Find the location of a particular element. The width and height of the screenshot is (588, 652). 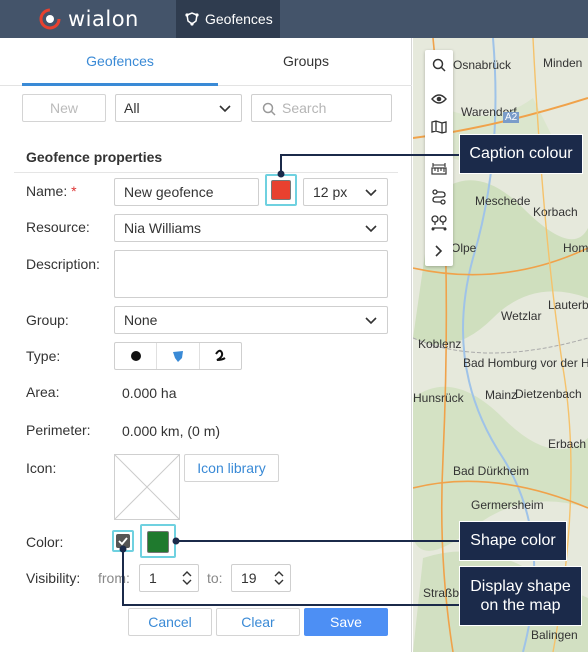

type-label: Type: is located at coordinates (43, 356).